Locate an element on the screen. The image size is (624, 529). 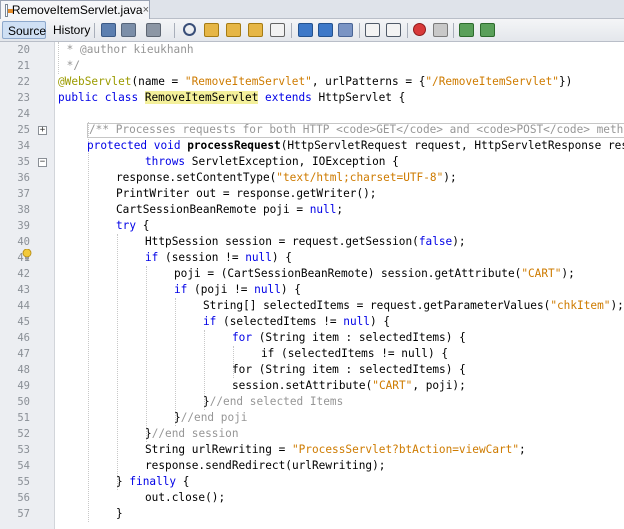
code-line-38: CartSessionBeanRemote poji = null; is located at coordinates (230, 209).